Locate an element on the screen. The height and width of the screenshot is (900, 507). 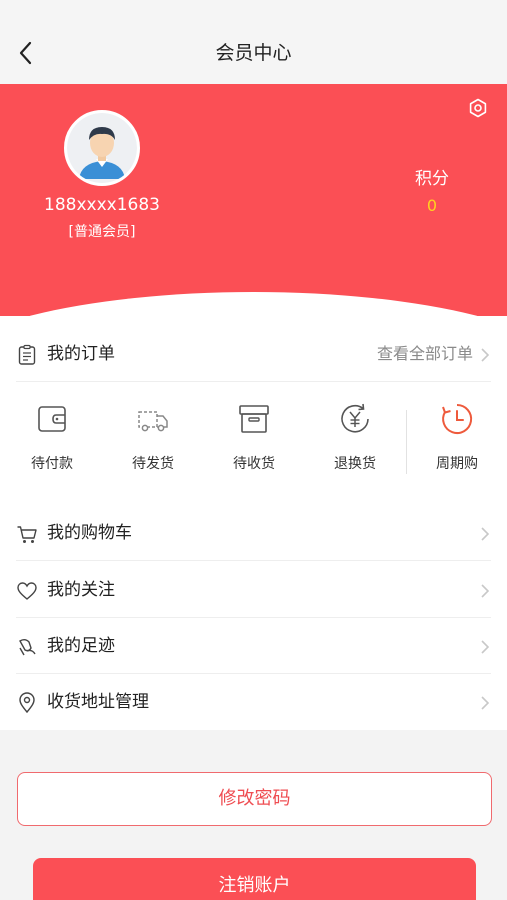
cart-icon is located at coordinates (27, 534).